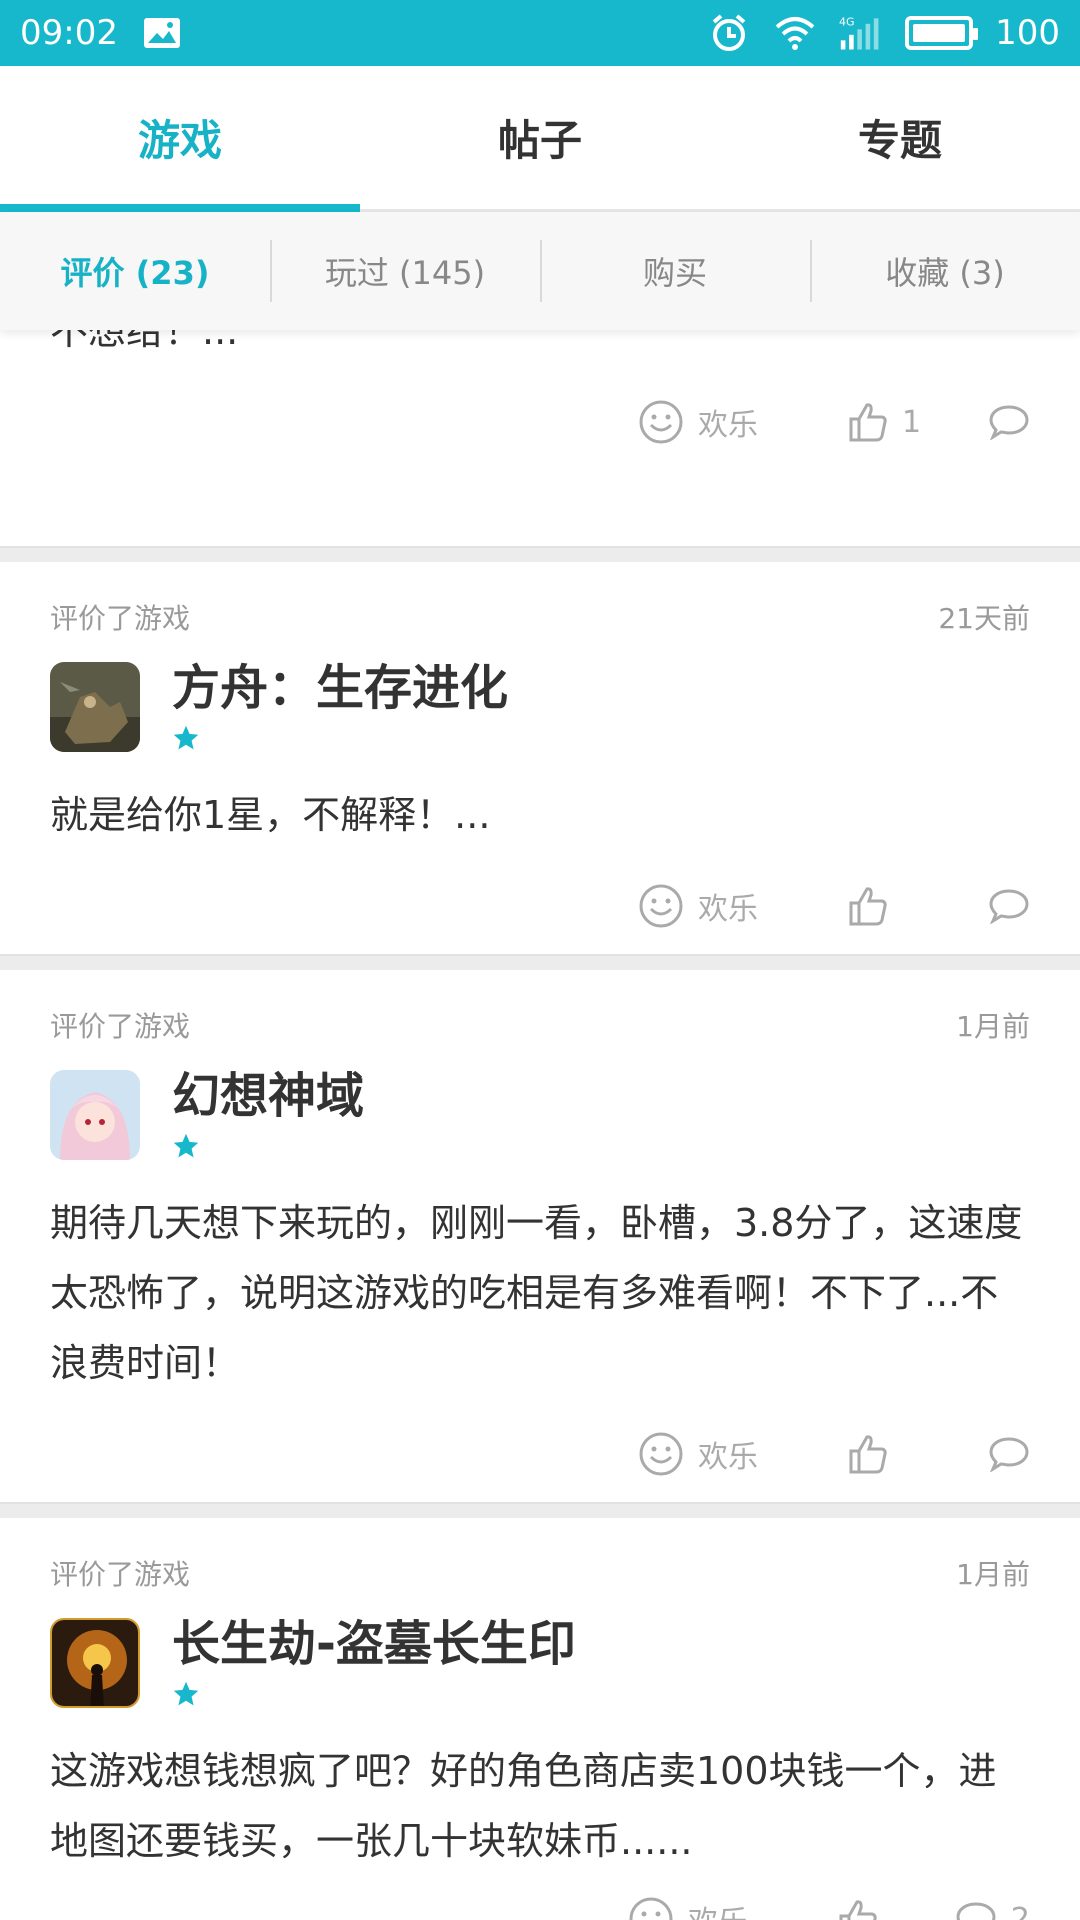 This screenshot has height=1920, width=1080. What do you see at coordinates (540, 554) in the screenshot?
I see `card-separator` at bounding box center [540, 554].